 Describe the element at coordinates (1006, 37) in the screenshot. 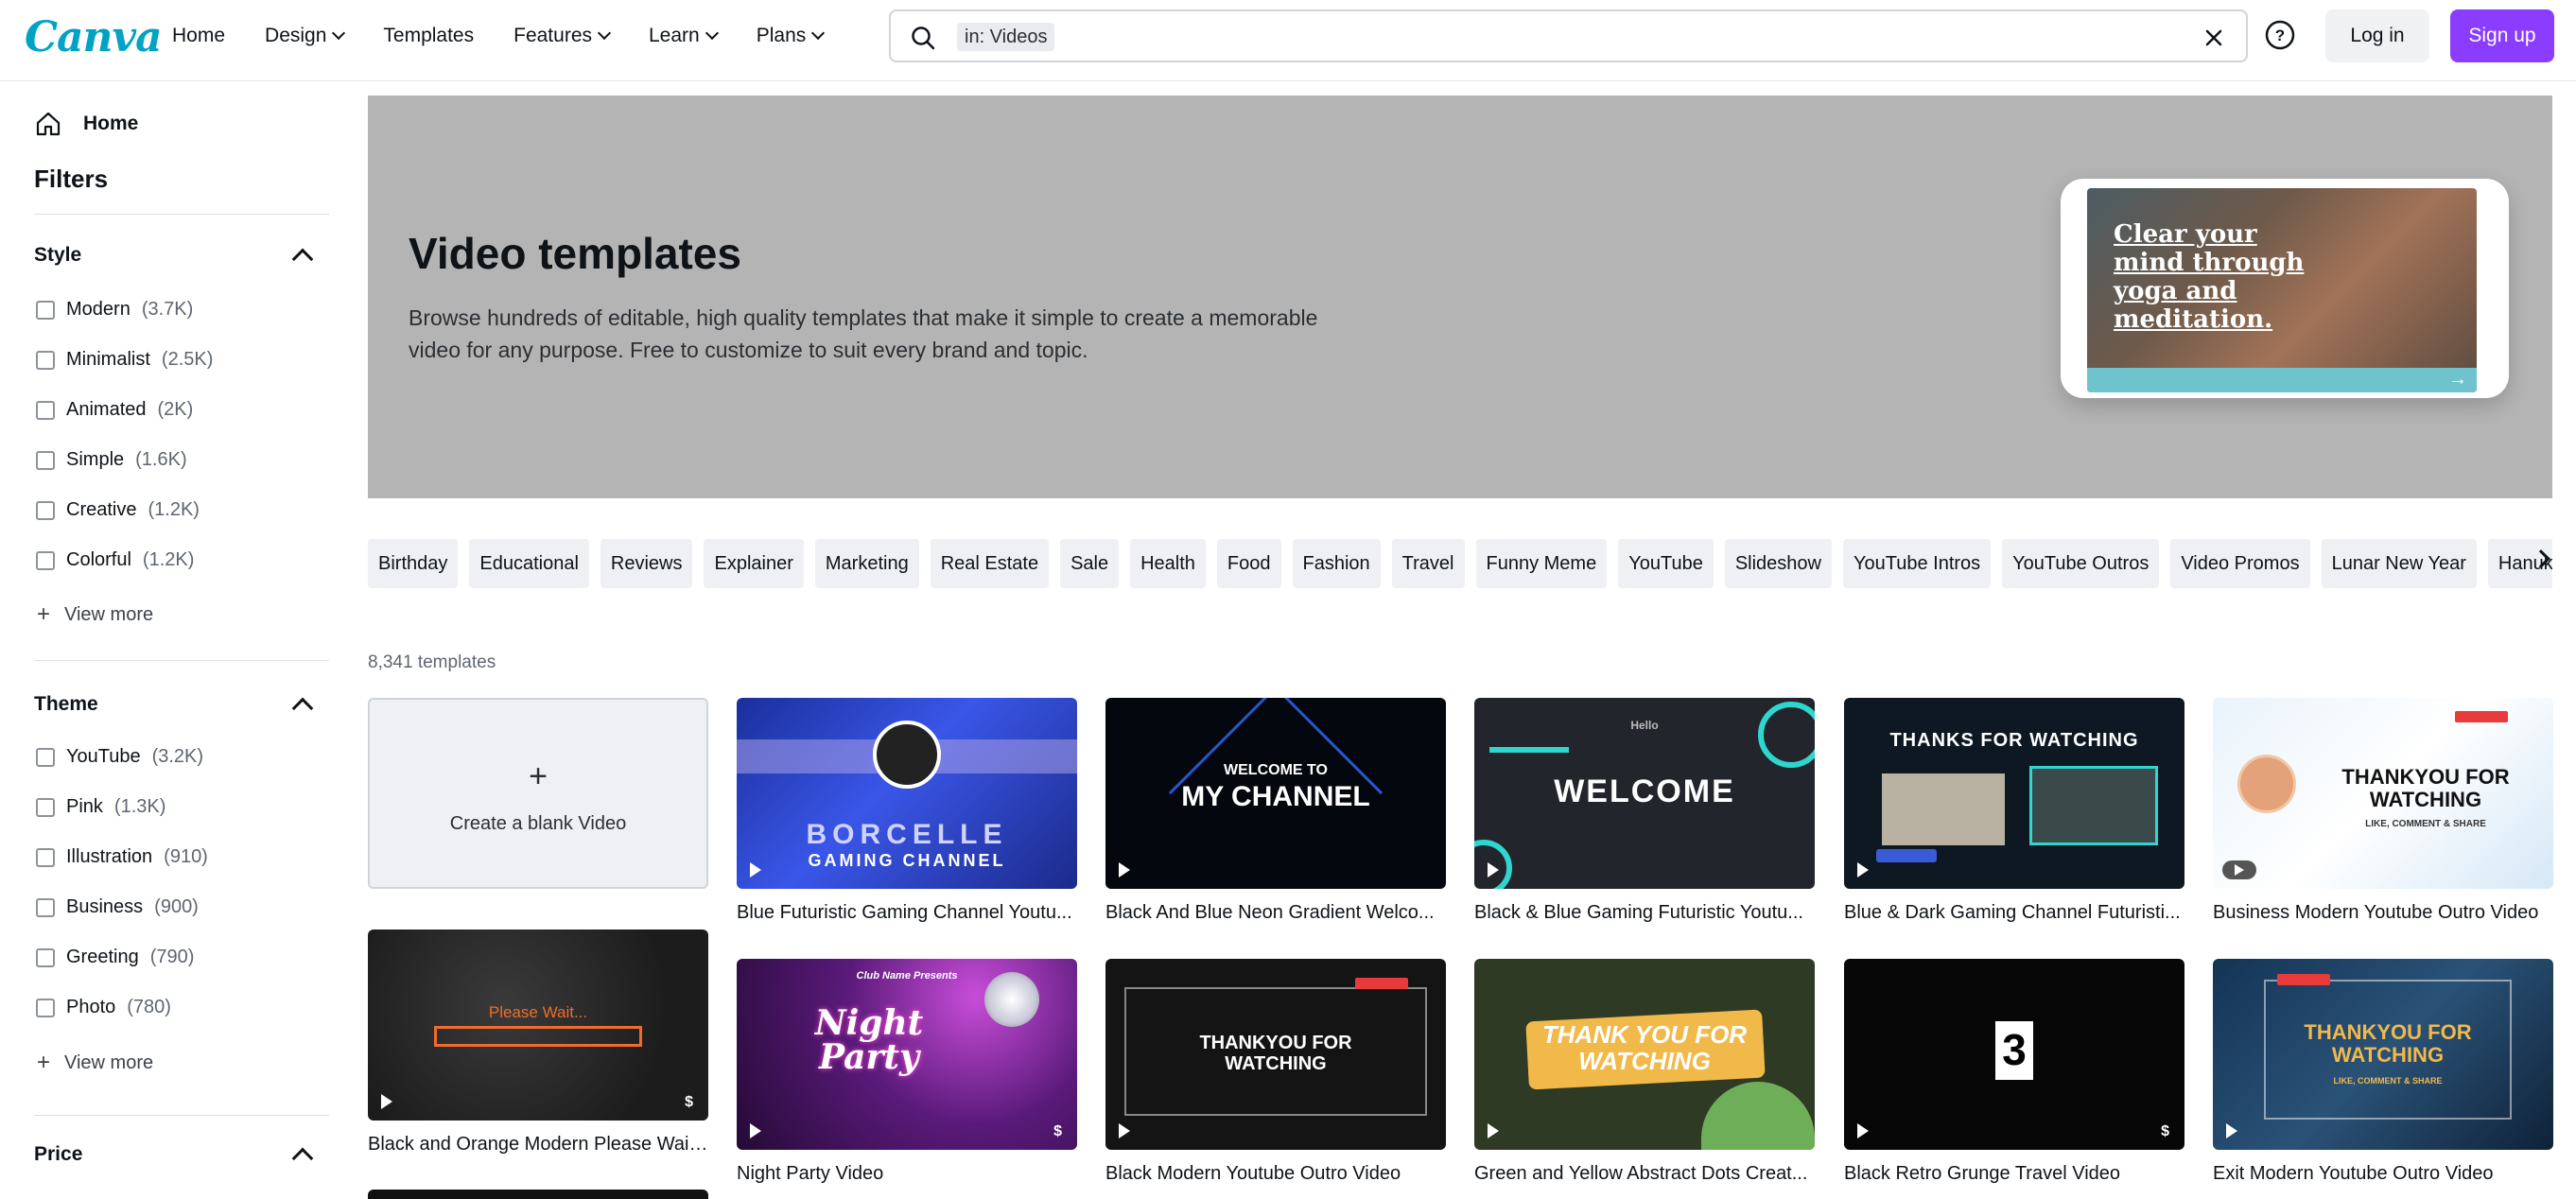

I see `search-filter-chip: in: Videos` at that location.